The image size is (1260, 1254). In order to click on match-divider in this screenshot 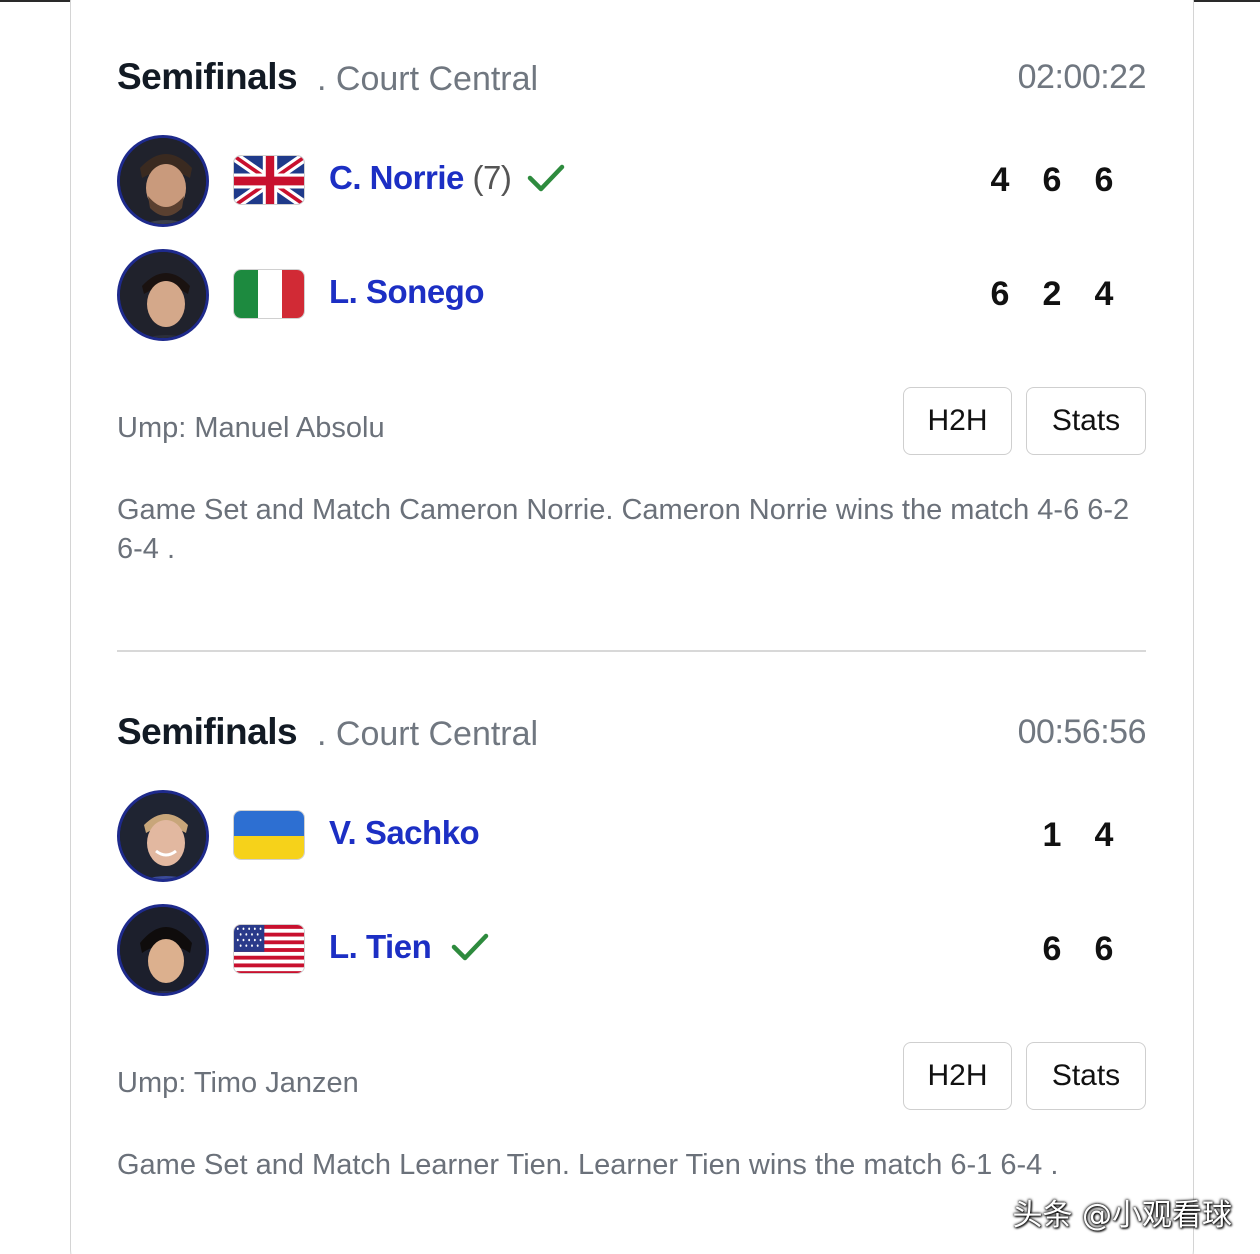, I will do `click(631, 651)`.